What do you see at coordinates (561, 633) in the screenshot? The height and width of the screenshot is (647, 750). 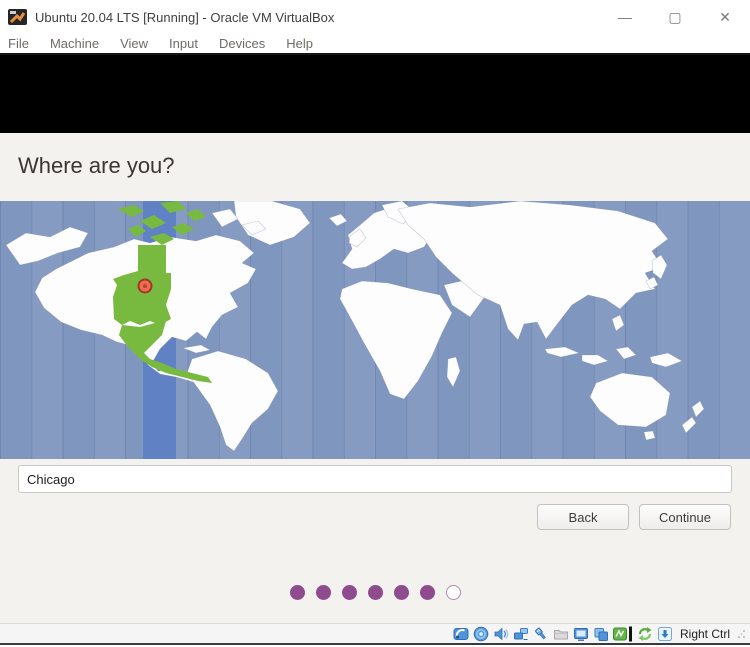 I see `shared-folders-icon` at bounding box center [561, 633].